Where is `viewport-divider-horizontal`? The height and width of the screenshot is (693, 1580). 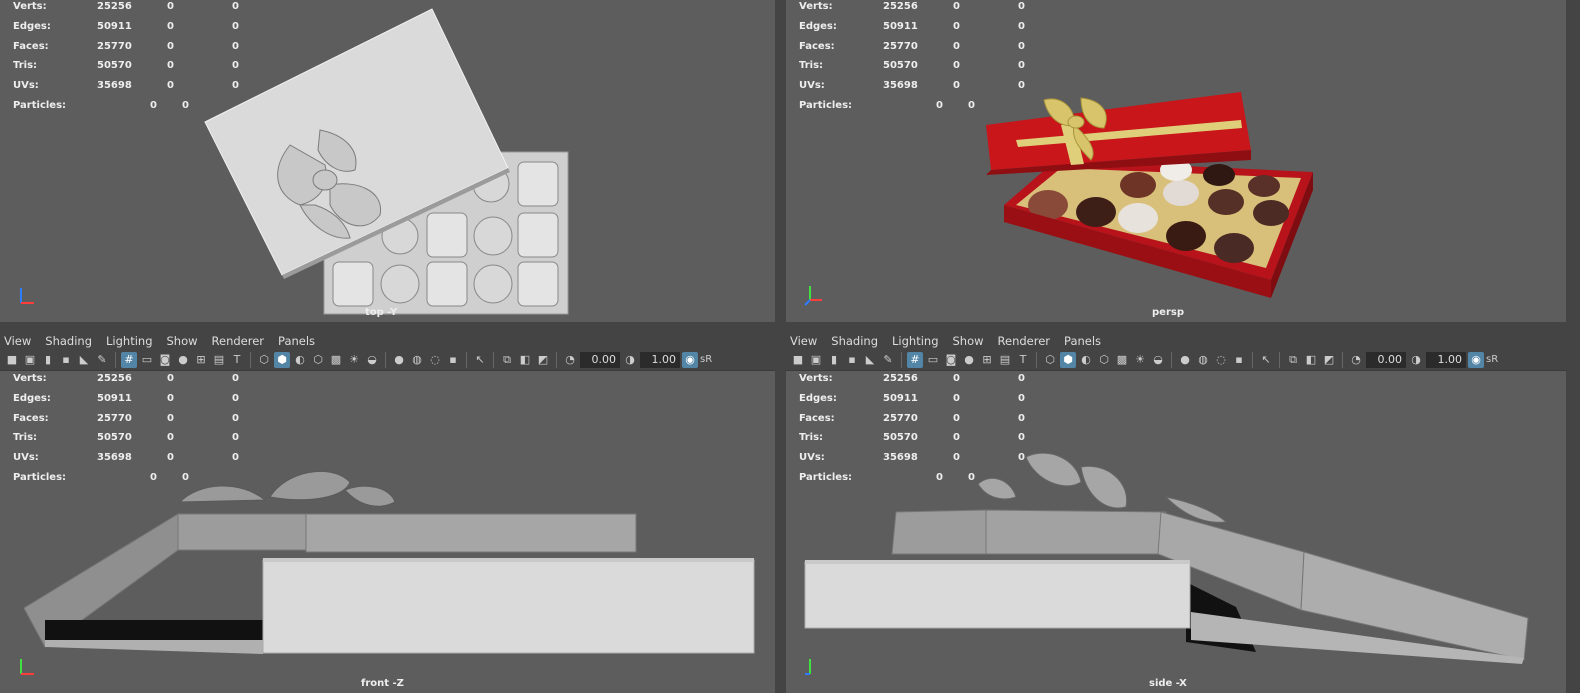
viewport-divider-horizontal is located at coordinates (790, 327).